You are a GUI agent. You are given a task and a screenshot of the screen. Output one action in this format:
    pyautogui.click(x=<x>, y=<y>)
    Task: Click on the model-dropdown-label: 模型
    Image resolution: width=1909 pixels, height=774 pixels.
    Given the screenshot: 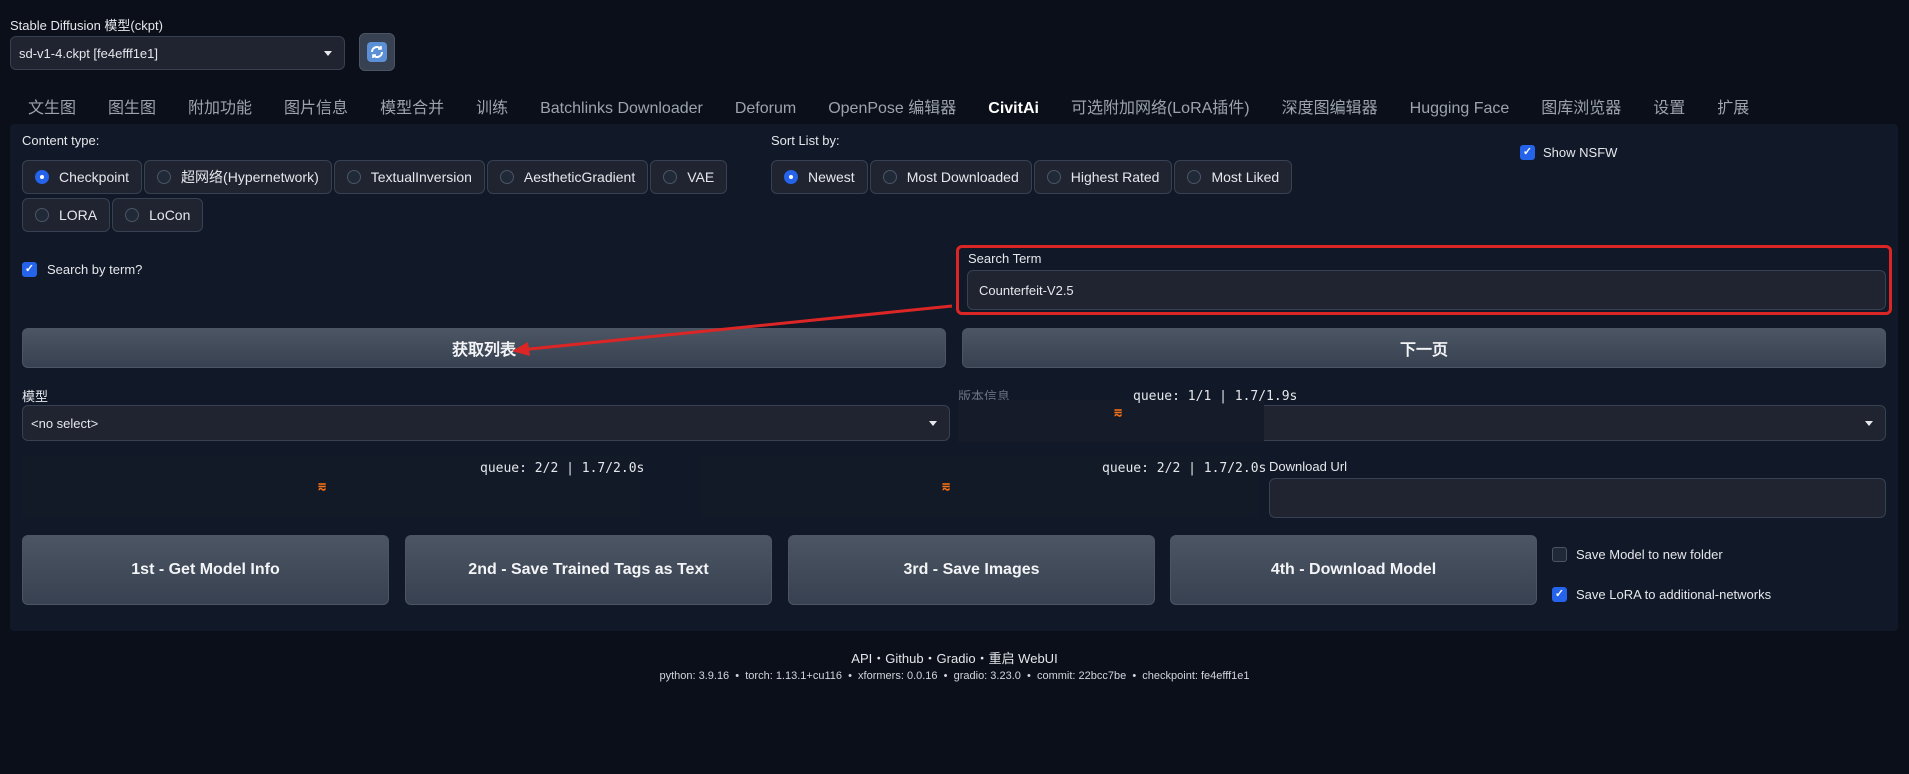 What is the action you would take?
    pyautogui.click(x=35, y=396)
    